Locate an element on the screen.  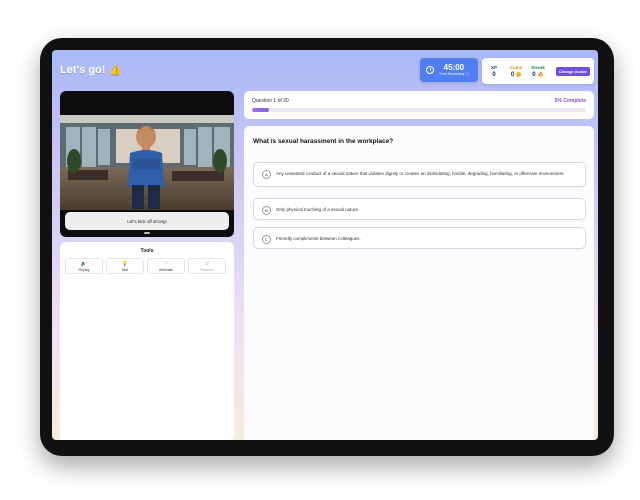
tools-row: 🔈 Replay 💡 Hint ♡ Motivate ↺ Previous is located at coordinates (147, 264).